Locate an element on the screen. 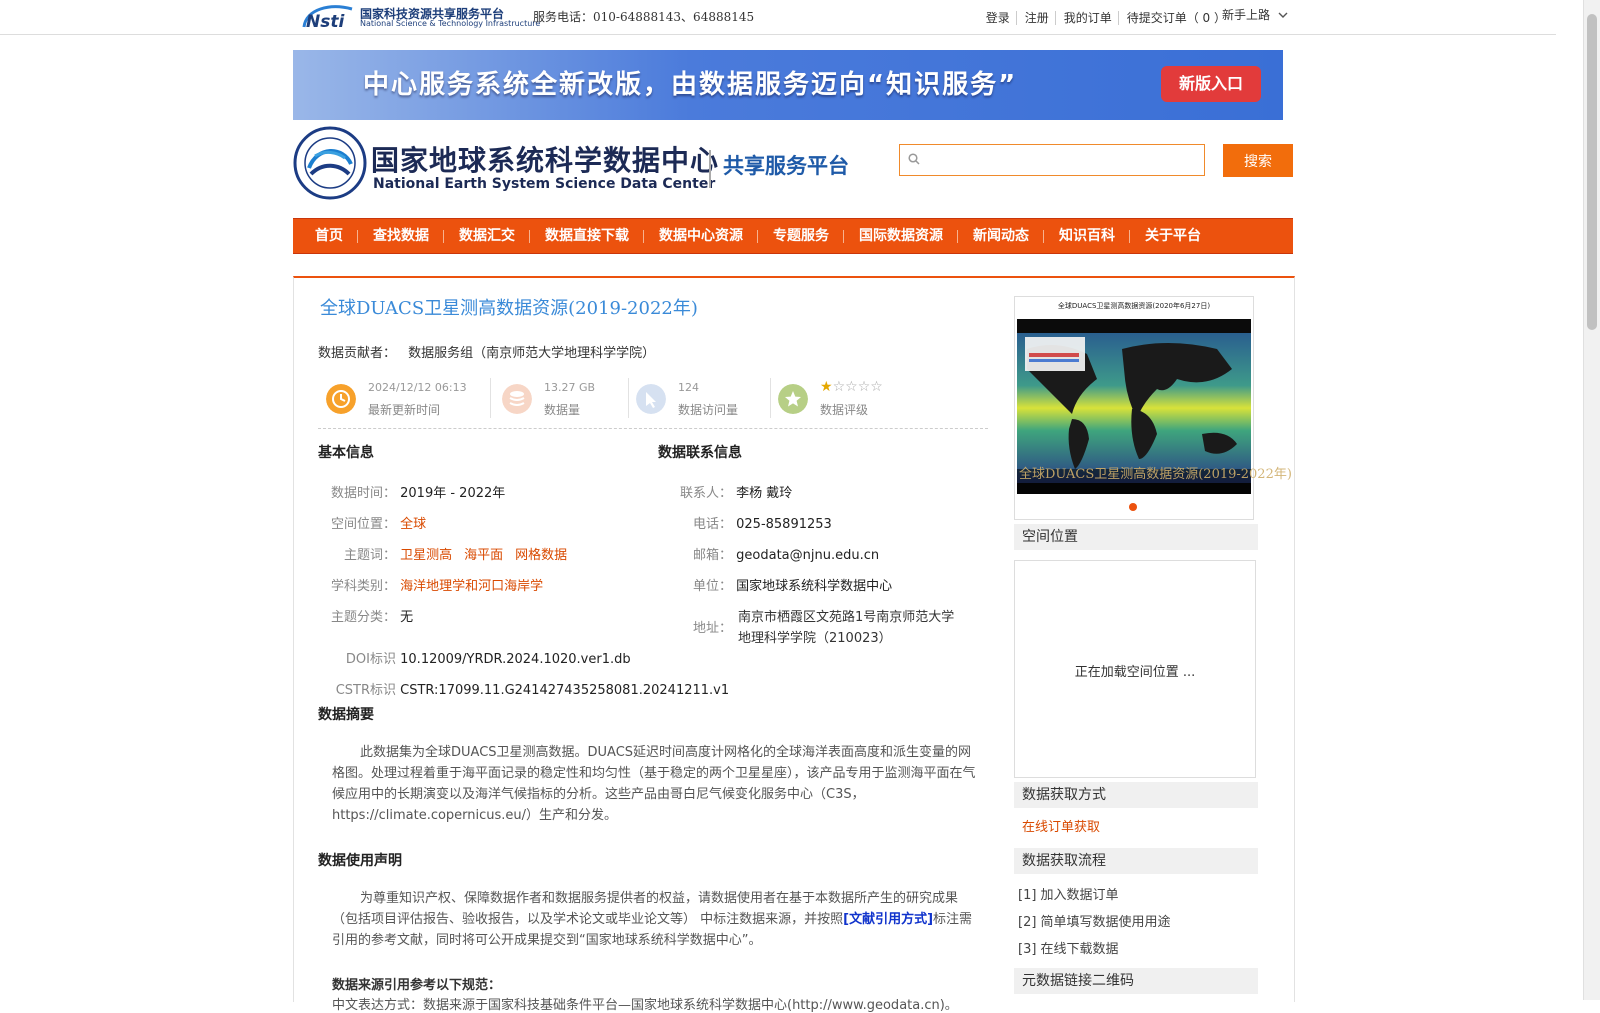 This screenshot has width=1600, height=1013. platform-name: 共享服务平台 is located at coordinates (786, 166).